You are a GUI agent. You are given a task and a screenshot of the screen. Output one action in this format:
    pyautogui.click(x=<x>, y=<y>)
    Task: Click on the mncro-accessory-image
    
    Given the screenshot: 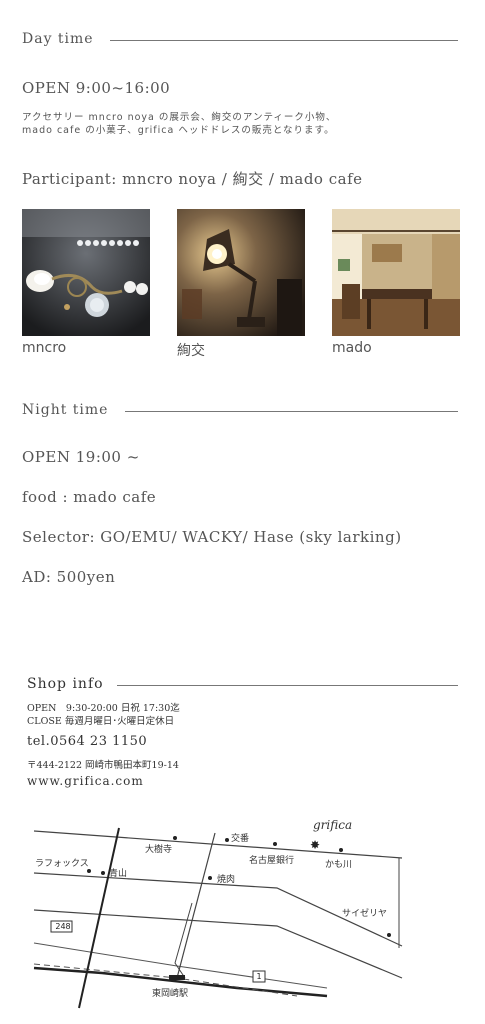 What is the action you would take?
    pyautogui.click(x=86, y=272)
    